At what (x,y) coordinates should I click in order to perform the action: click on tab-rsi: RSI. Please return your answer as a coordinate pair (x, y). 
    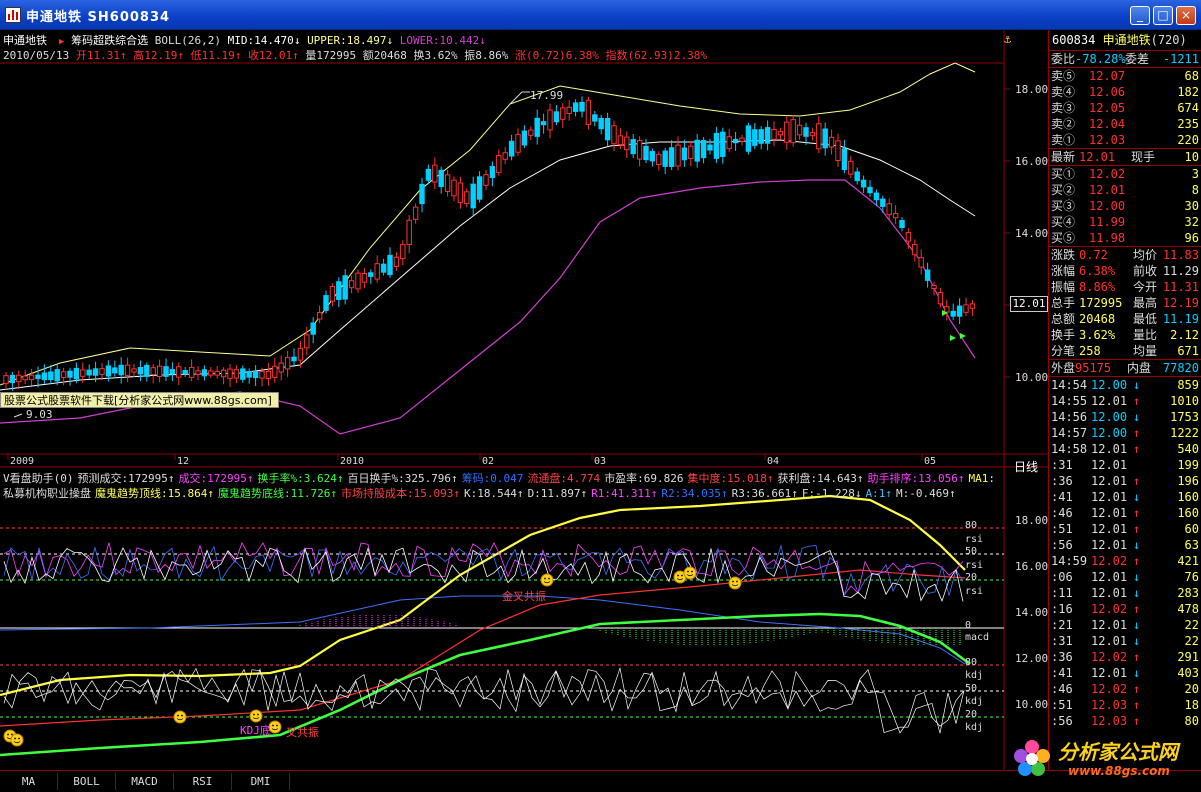
    Looking at the image, I should click on (203, 781).